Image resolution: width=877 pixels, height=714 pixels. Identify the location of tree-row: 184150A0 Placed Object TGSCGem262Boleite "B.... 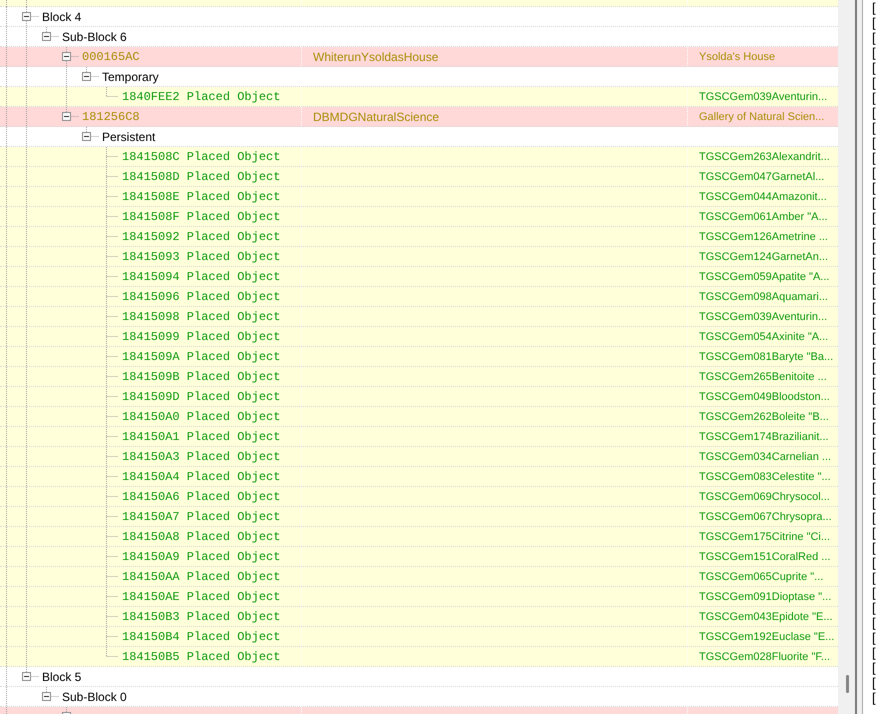
(419, 417).